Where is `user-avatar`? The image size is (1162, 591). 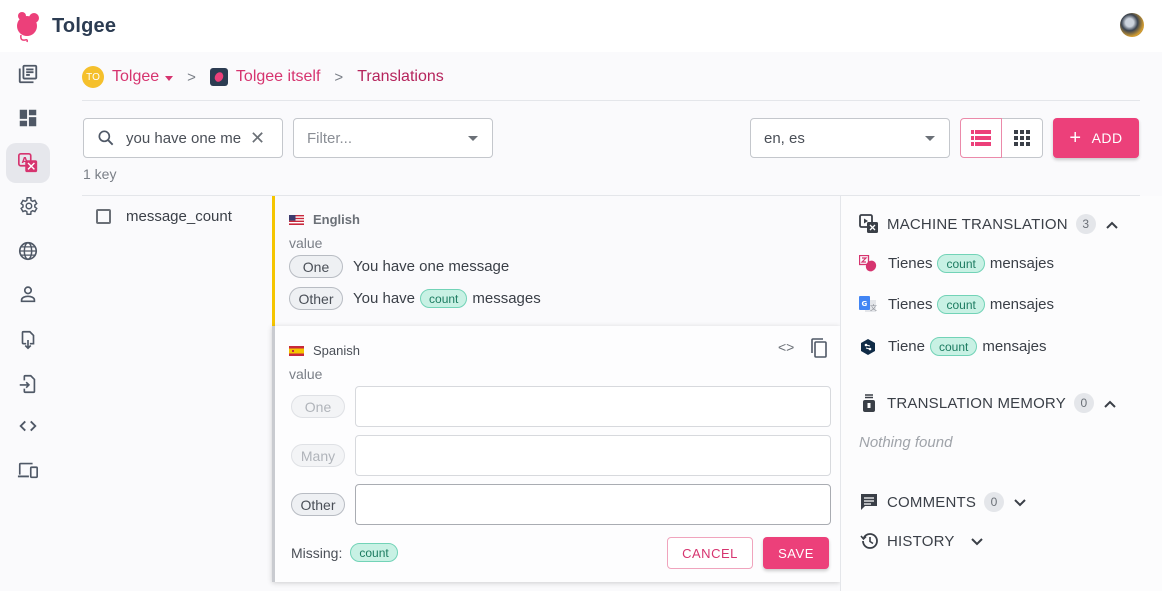
user-avatar is located at coordinates (1132, 25).